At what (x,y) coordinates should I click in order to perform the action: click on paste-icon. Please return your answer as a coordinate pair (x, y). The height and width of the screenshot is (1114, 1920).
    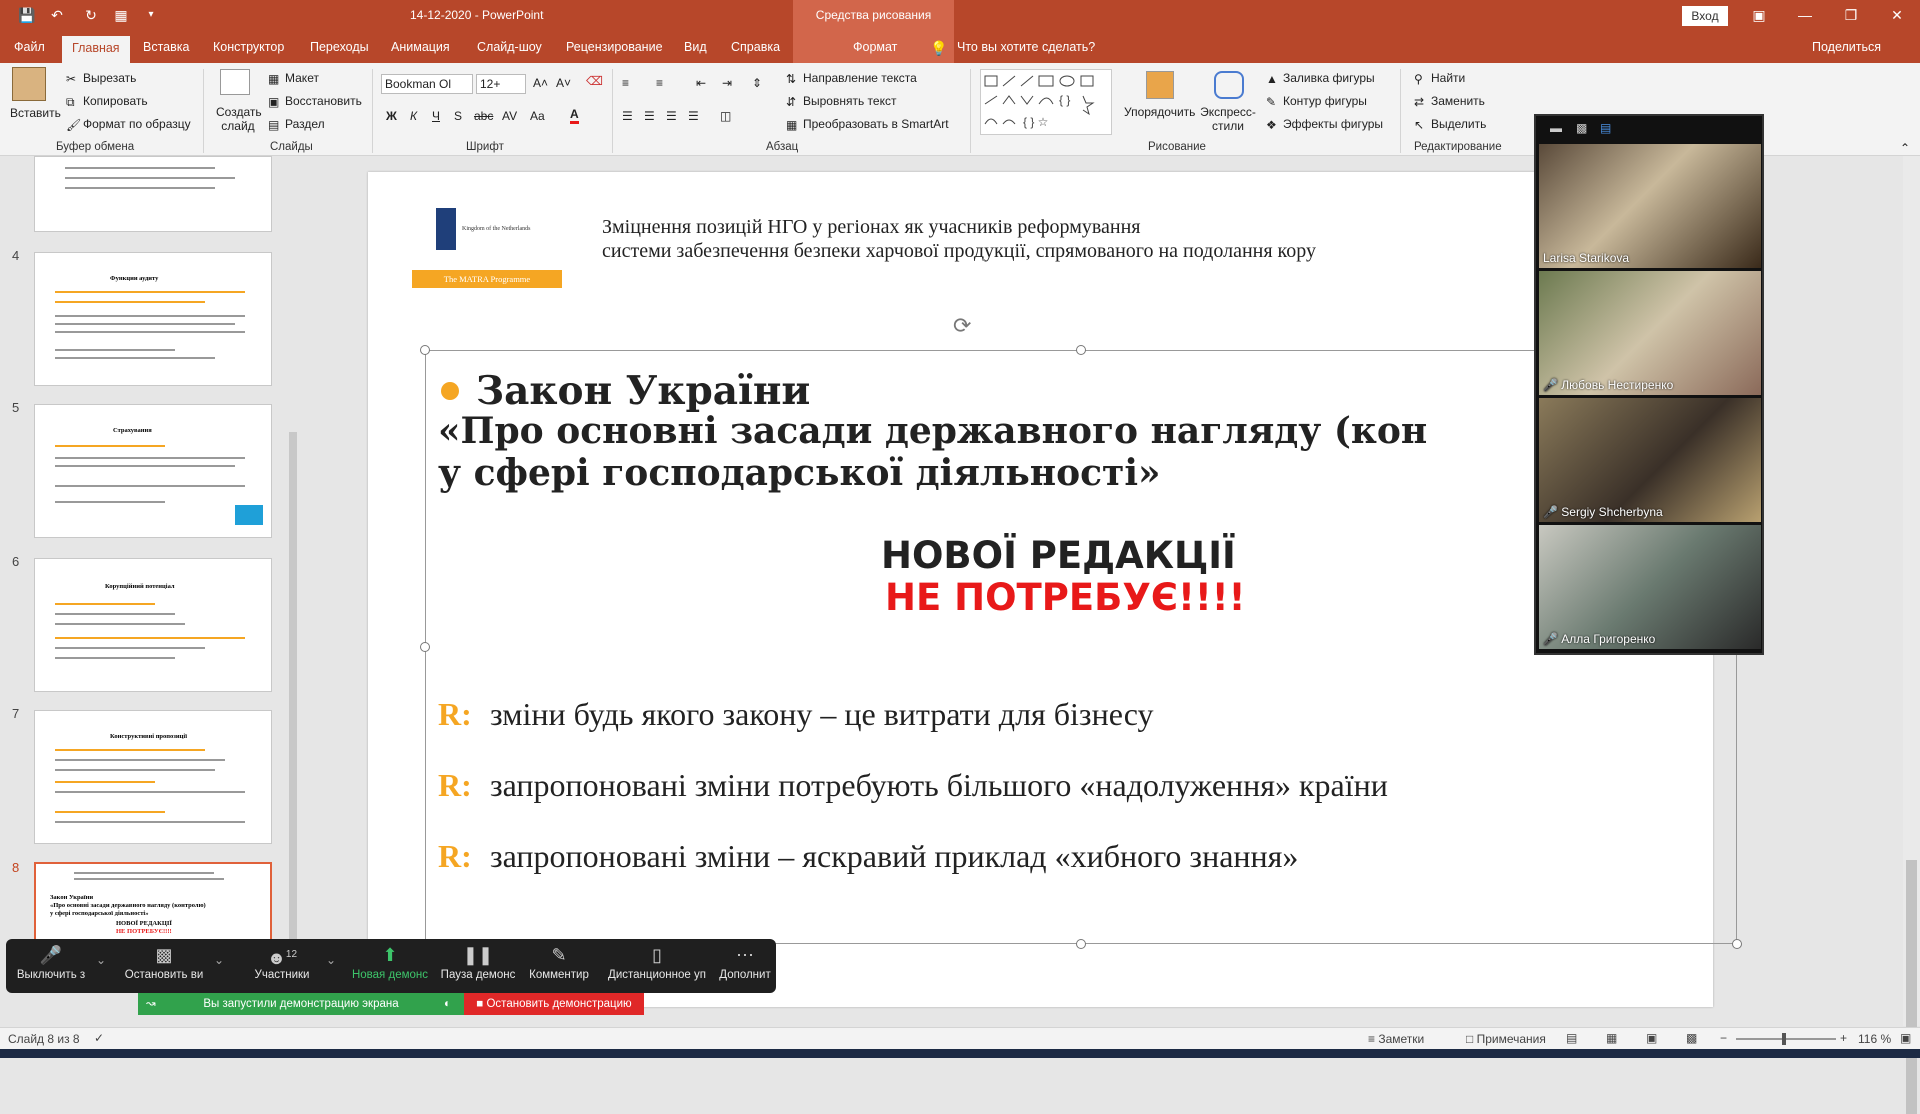
    Looking at the image, I should click on (29, 84).